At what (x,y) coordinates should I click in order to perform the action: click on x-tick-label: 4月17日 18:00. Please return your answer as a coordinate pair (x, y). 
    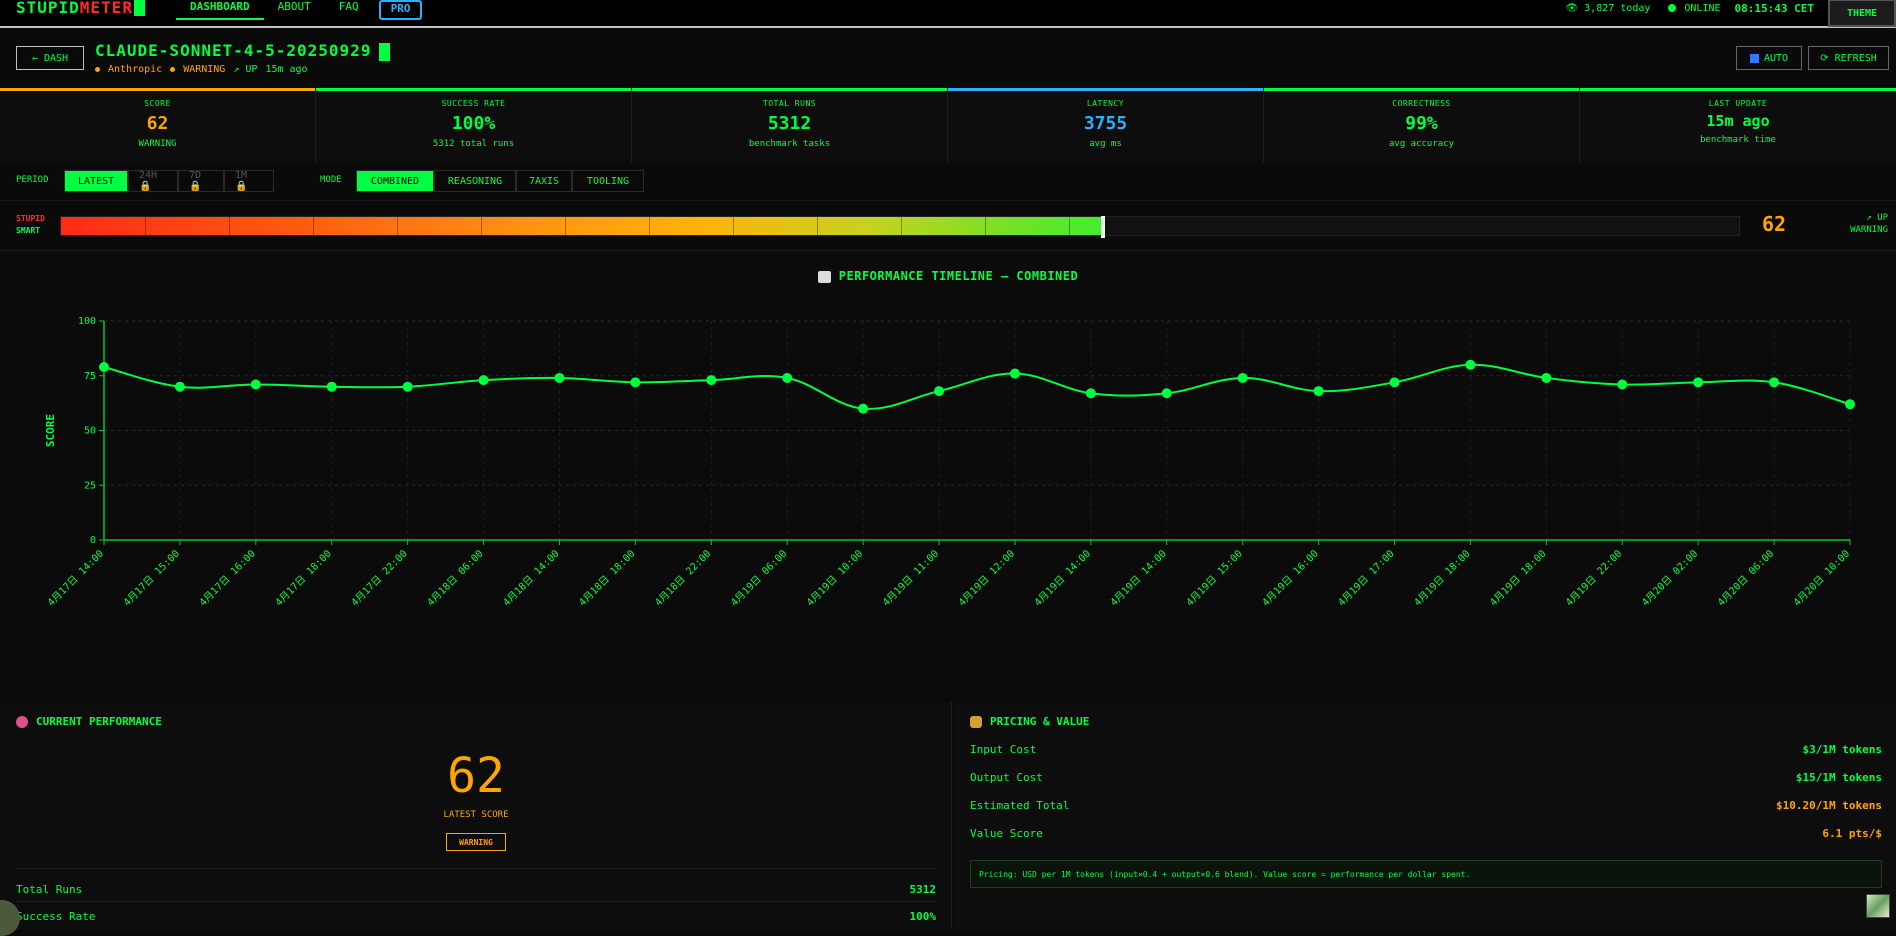
    Looking at the image, I should click on (303, 578).